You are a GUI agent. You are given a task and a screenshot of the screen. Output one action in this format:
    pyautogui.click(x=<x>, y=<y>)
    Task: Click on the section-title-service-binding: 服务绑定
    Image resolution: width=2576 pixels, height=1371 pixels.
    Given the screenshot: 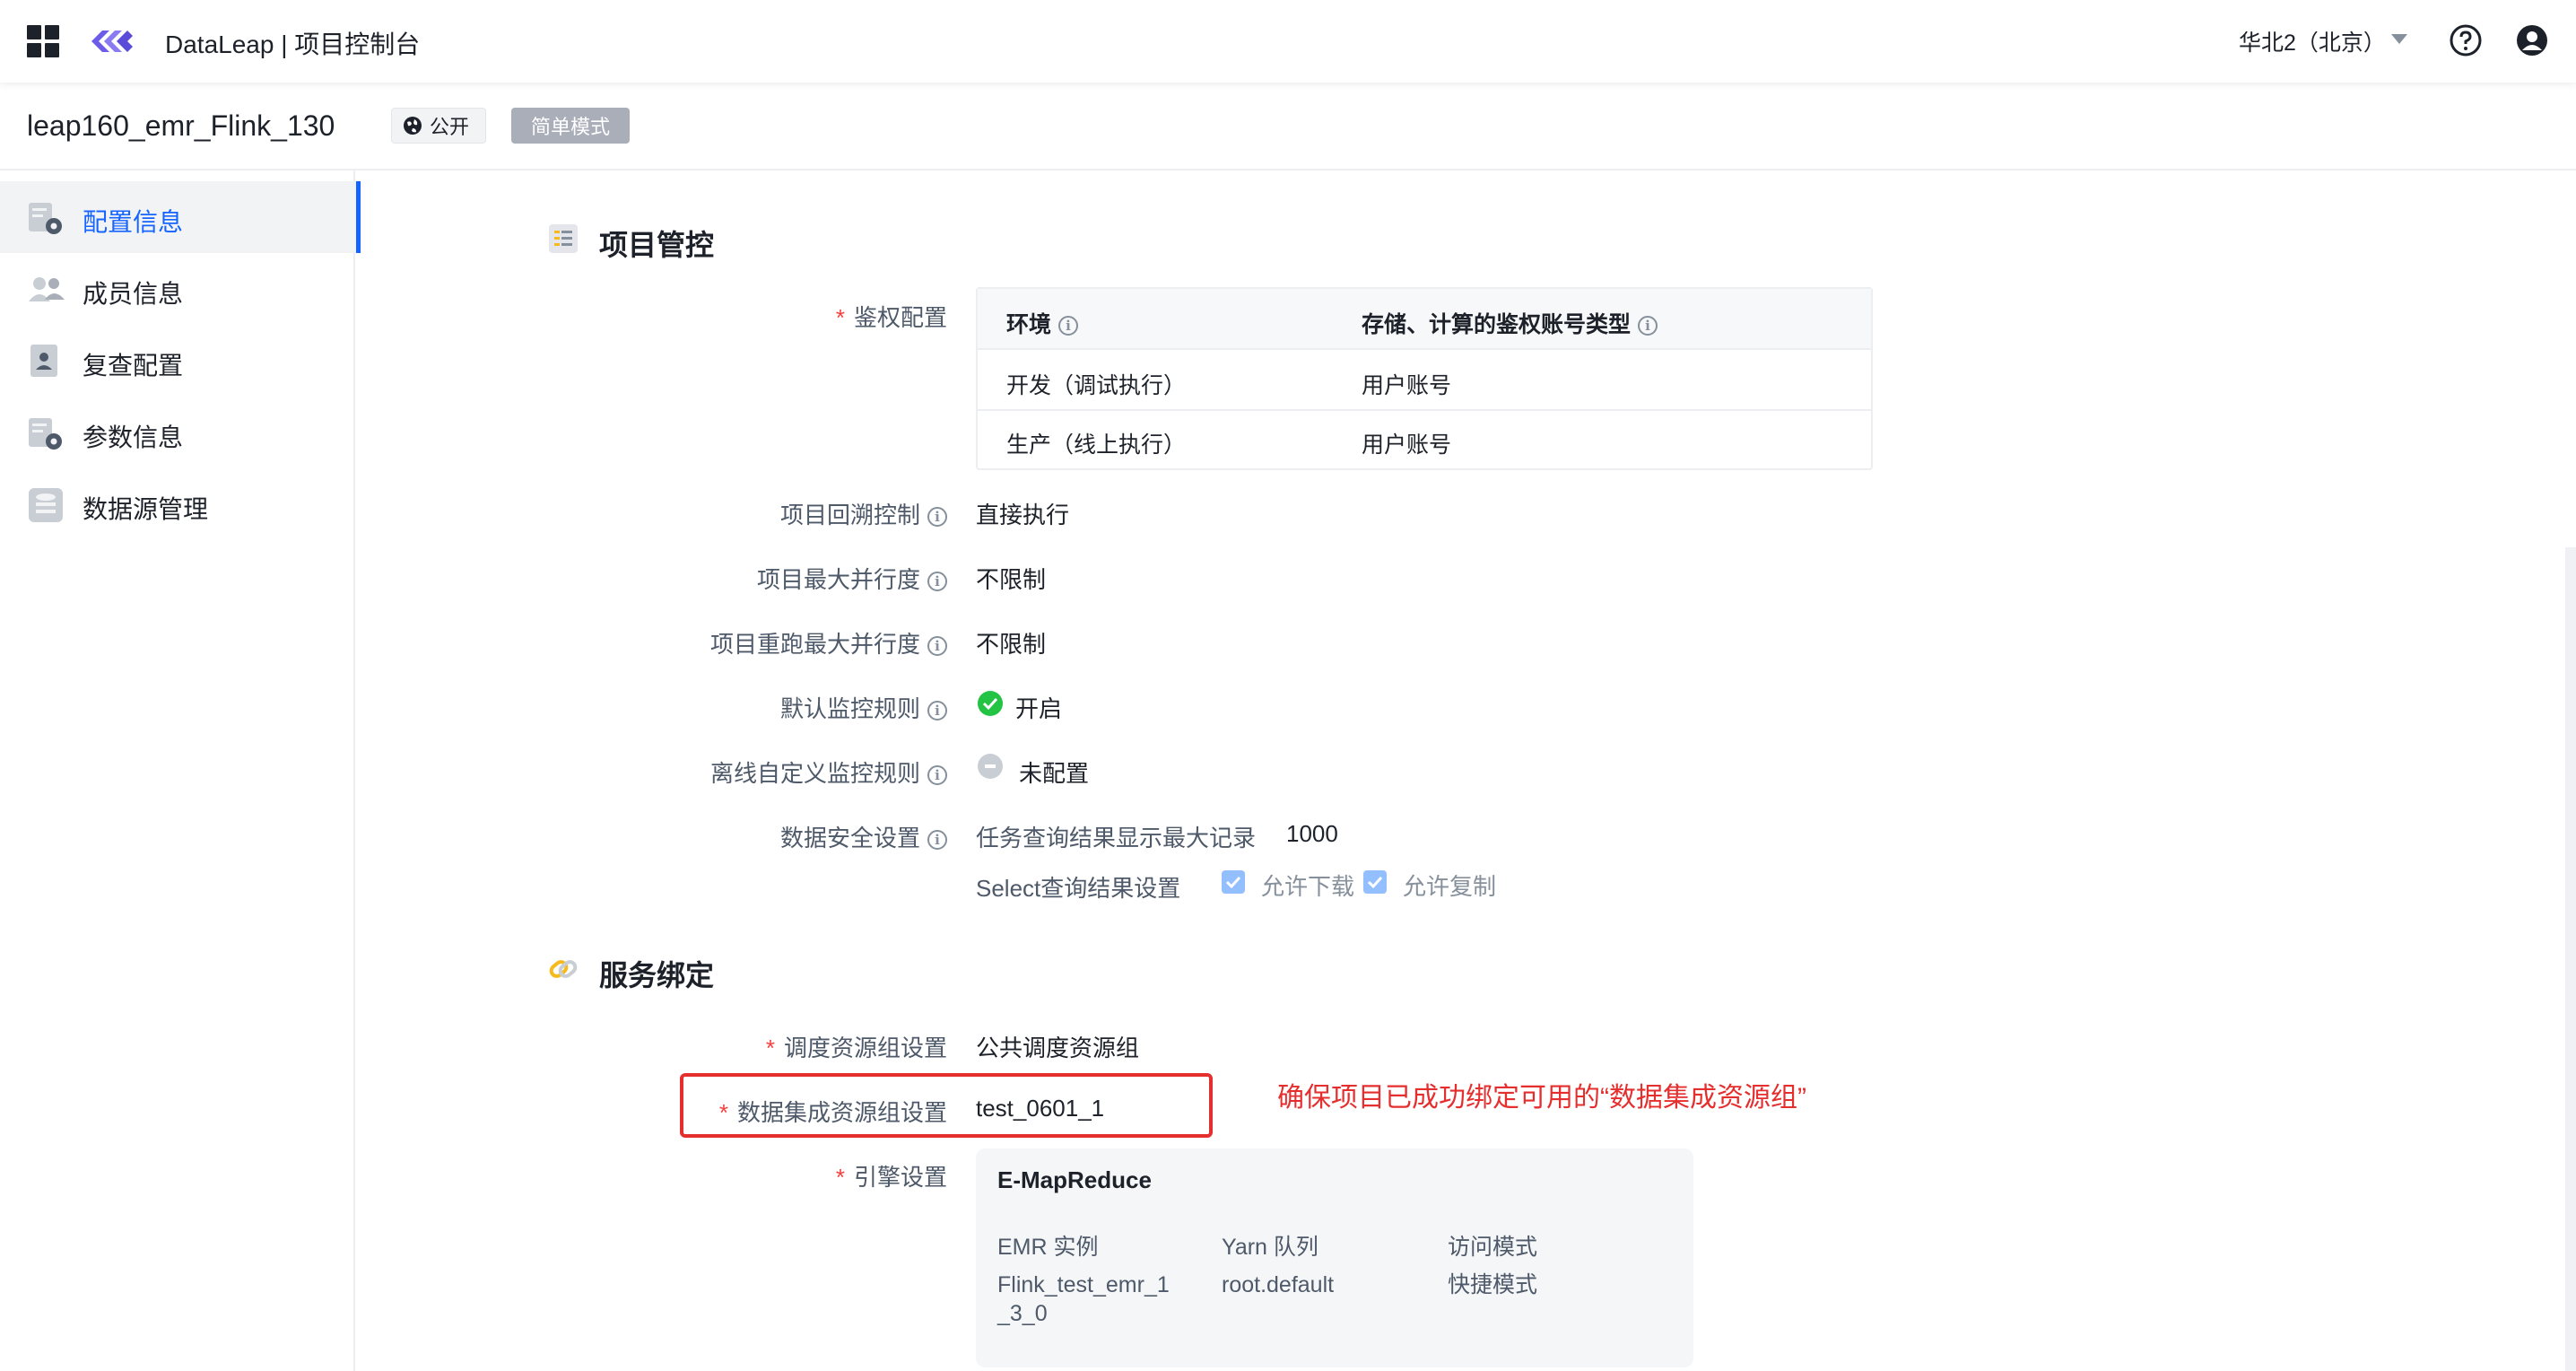 What is the action you would take?
    pyautogui.click(x=657, y=975)
    